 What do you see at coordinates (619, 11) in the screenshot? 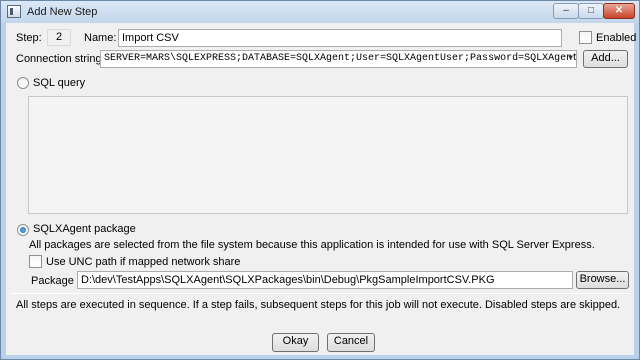
I see `close-button: ✕` at bounding box center [619, 11].